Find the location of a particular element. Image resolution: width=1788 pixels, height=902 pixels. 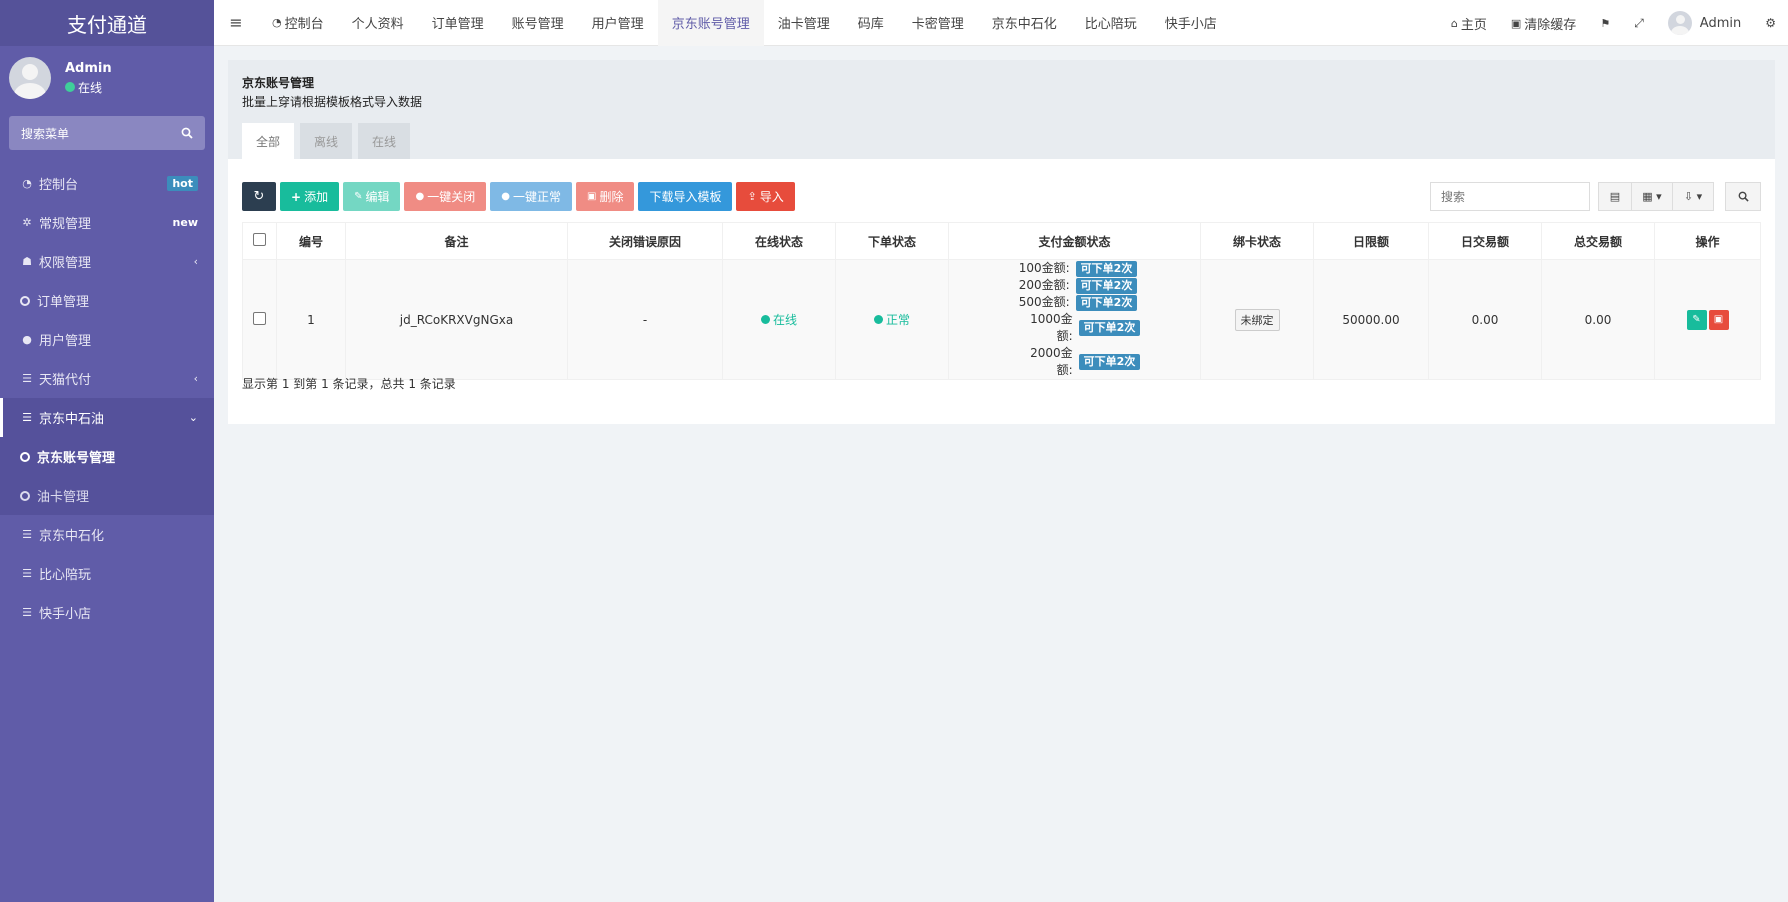

sidebar-item-bixin: ☰ 比心陪玩 is located at coordinates (107, 573).